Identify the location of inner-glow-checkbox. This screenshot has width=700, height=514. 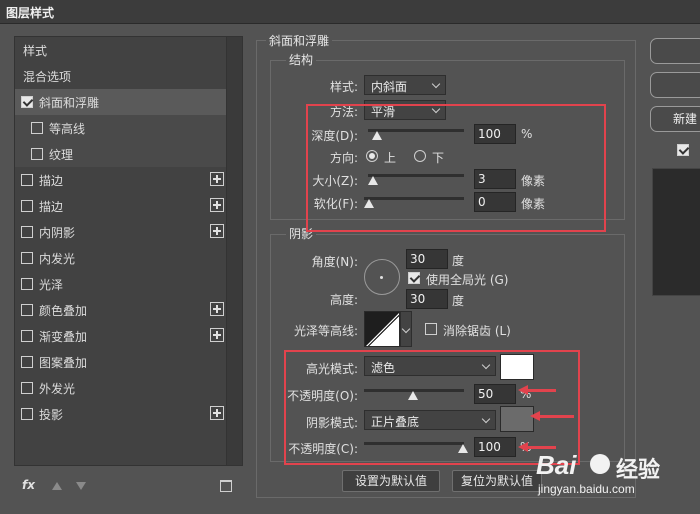
(27, 258).